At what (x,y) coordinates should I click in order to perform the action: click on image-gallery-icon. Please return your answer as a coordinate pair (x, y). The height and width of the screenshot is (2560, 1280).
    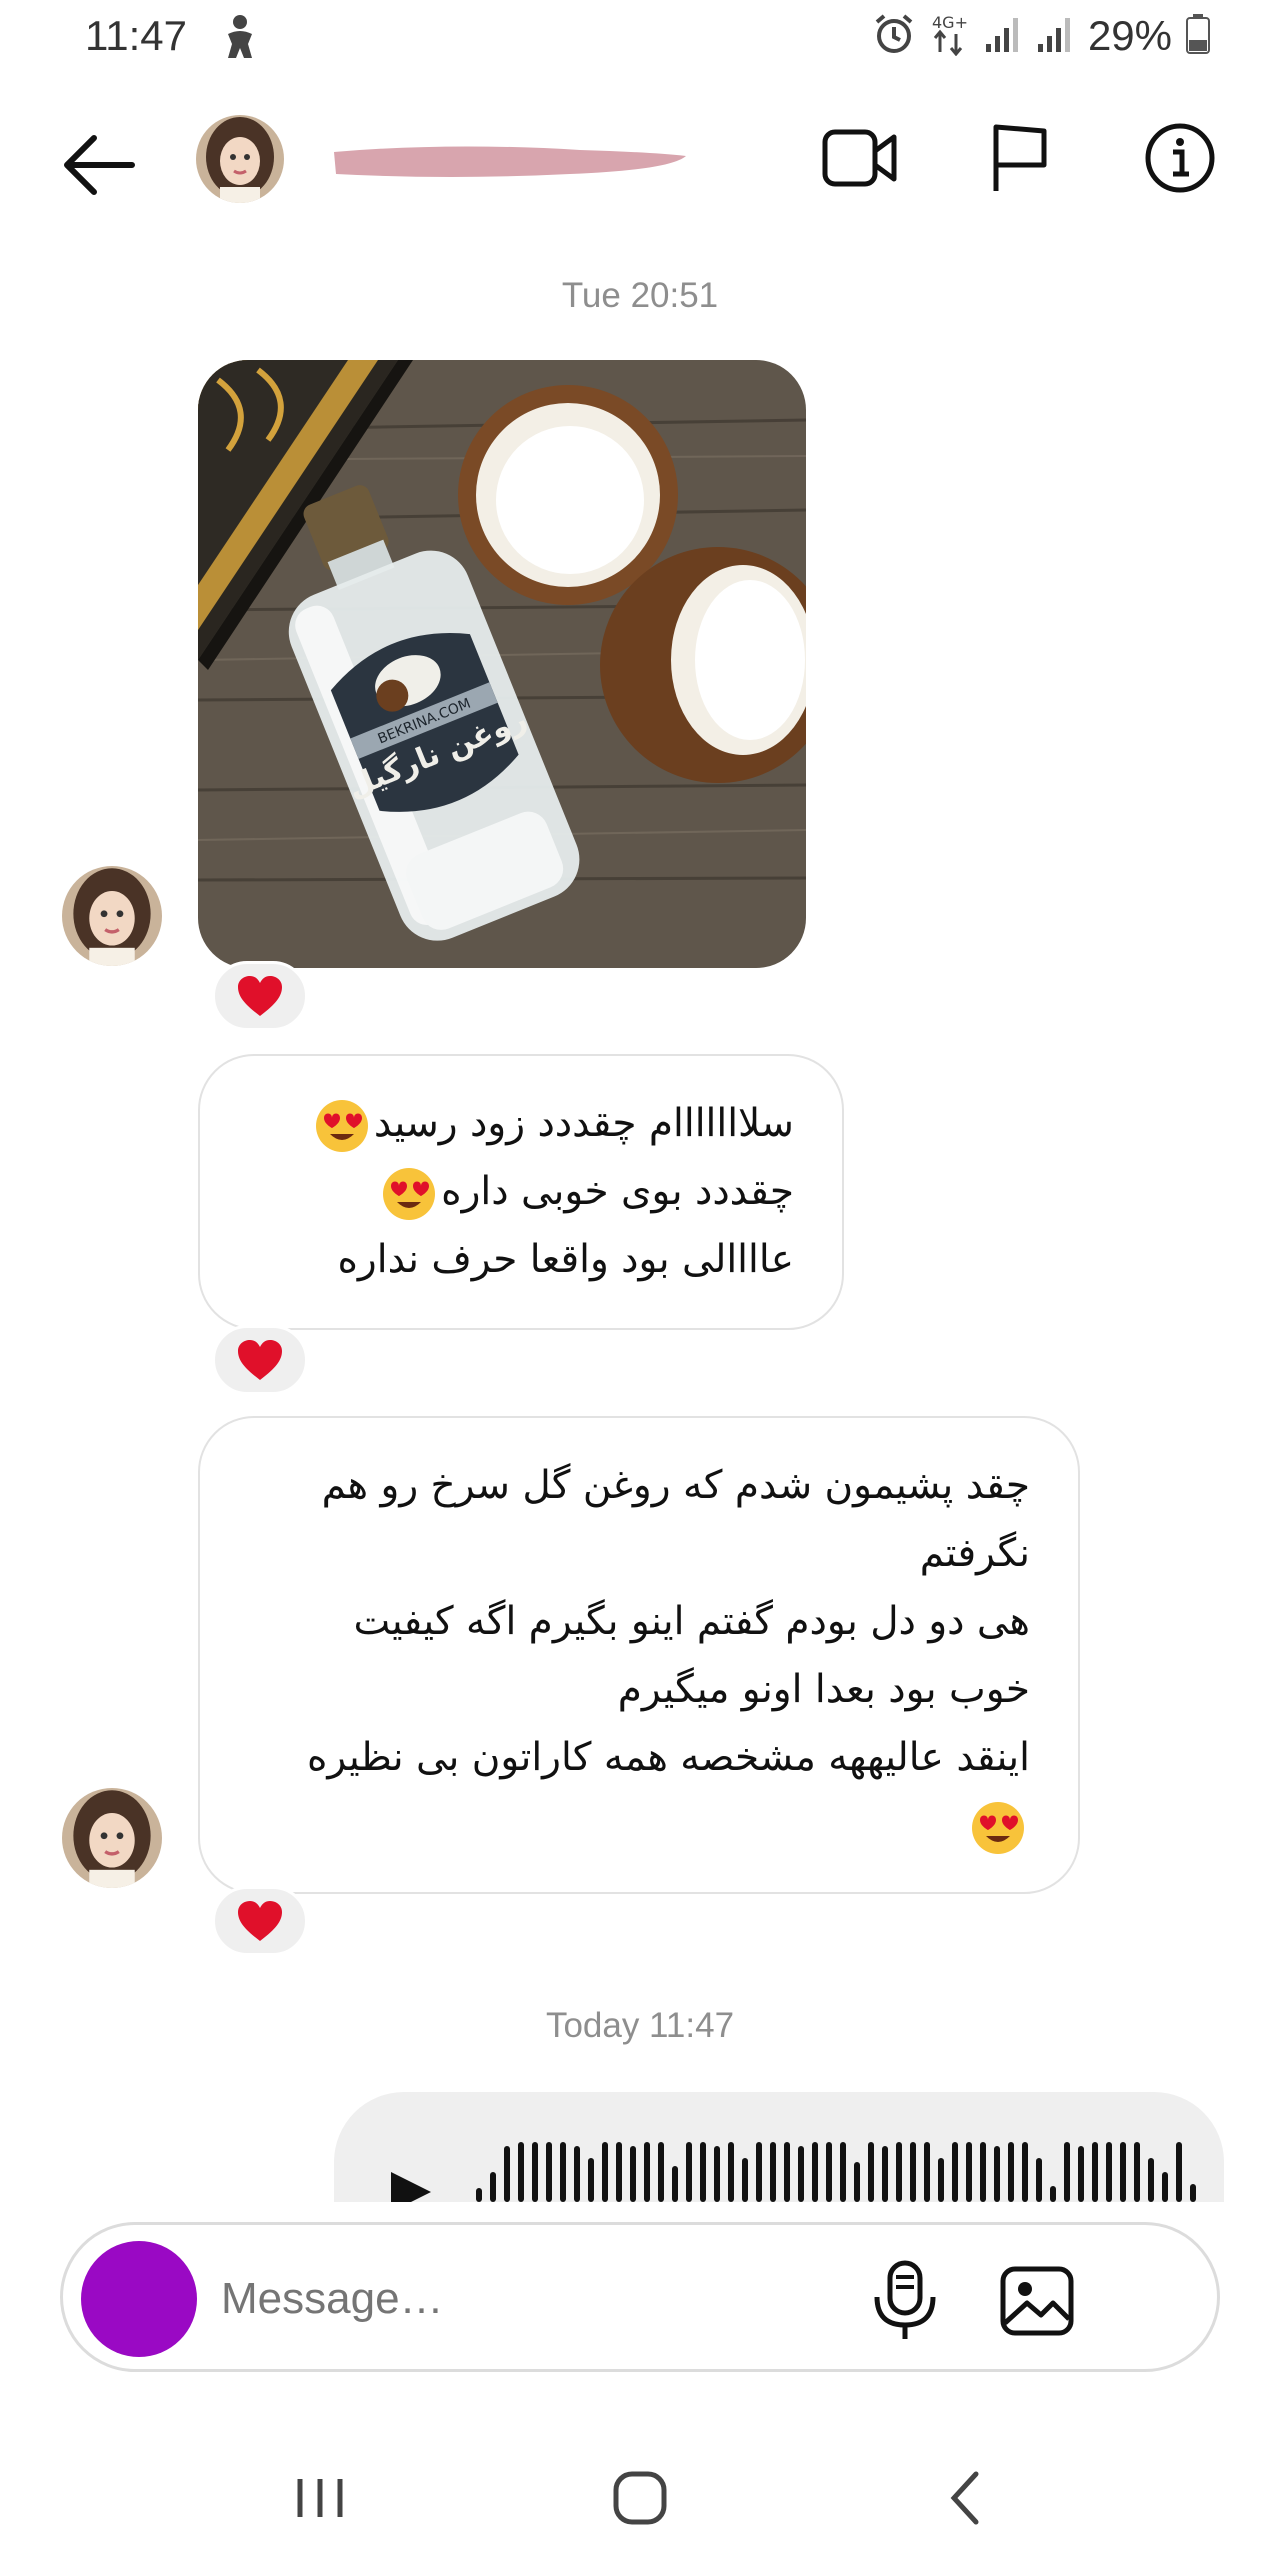
    Looking at the image, I should click on (1037, 2301).